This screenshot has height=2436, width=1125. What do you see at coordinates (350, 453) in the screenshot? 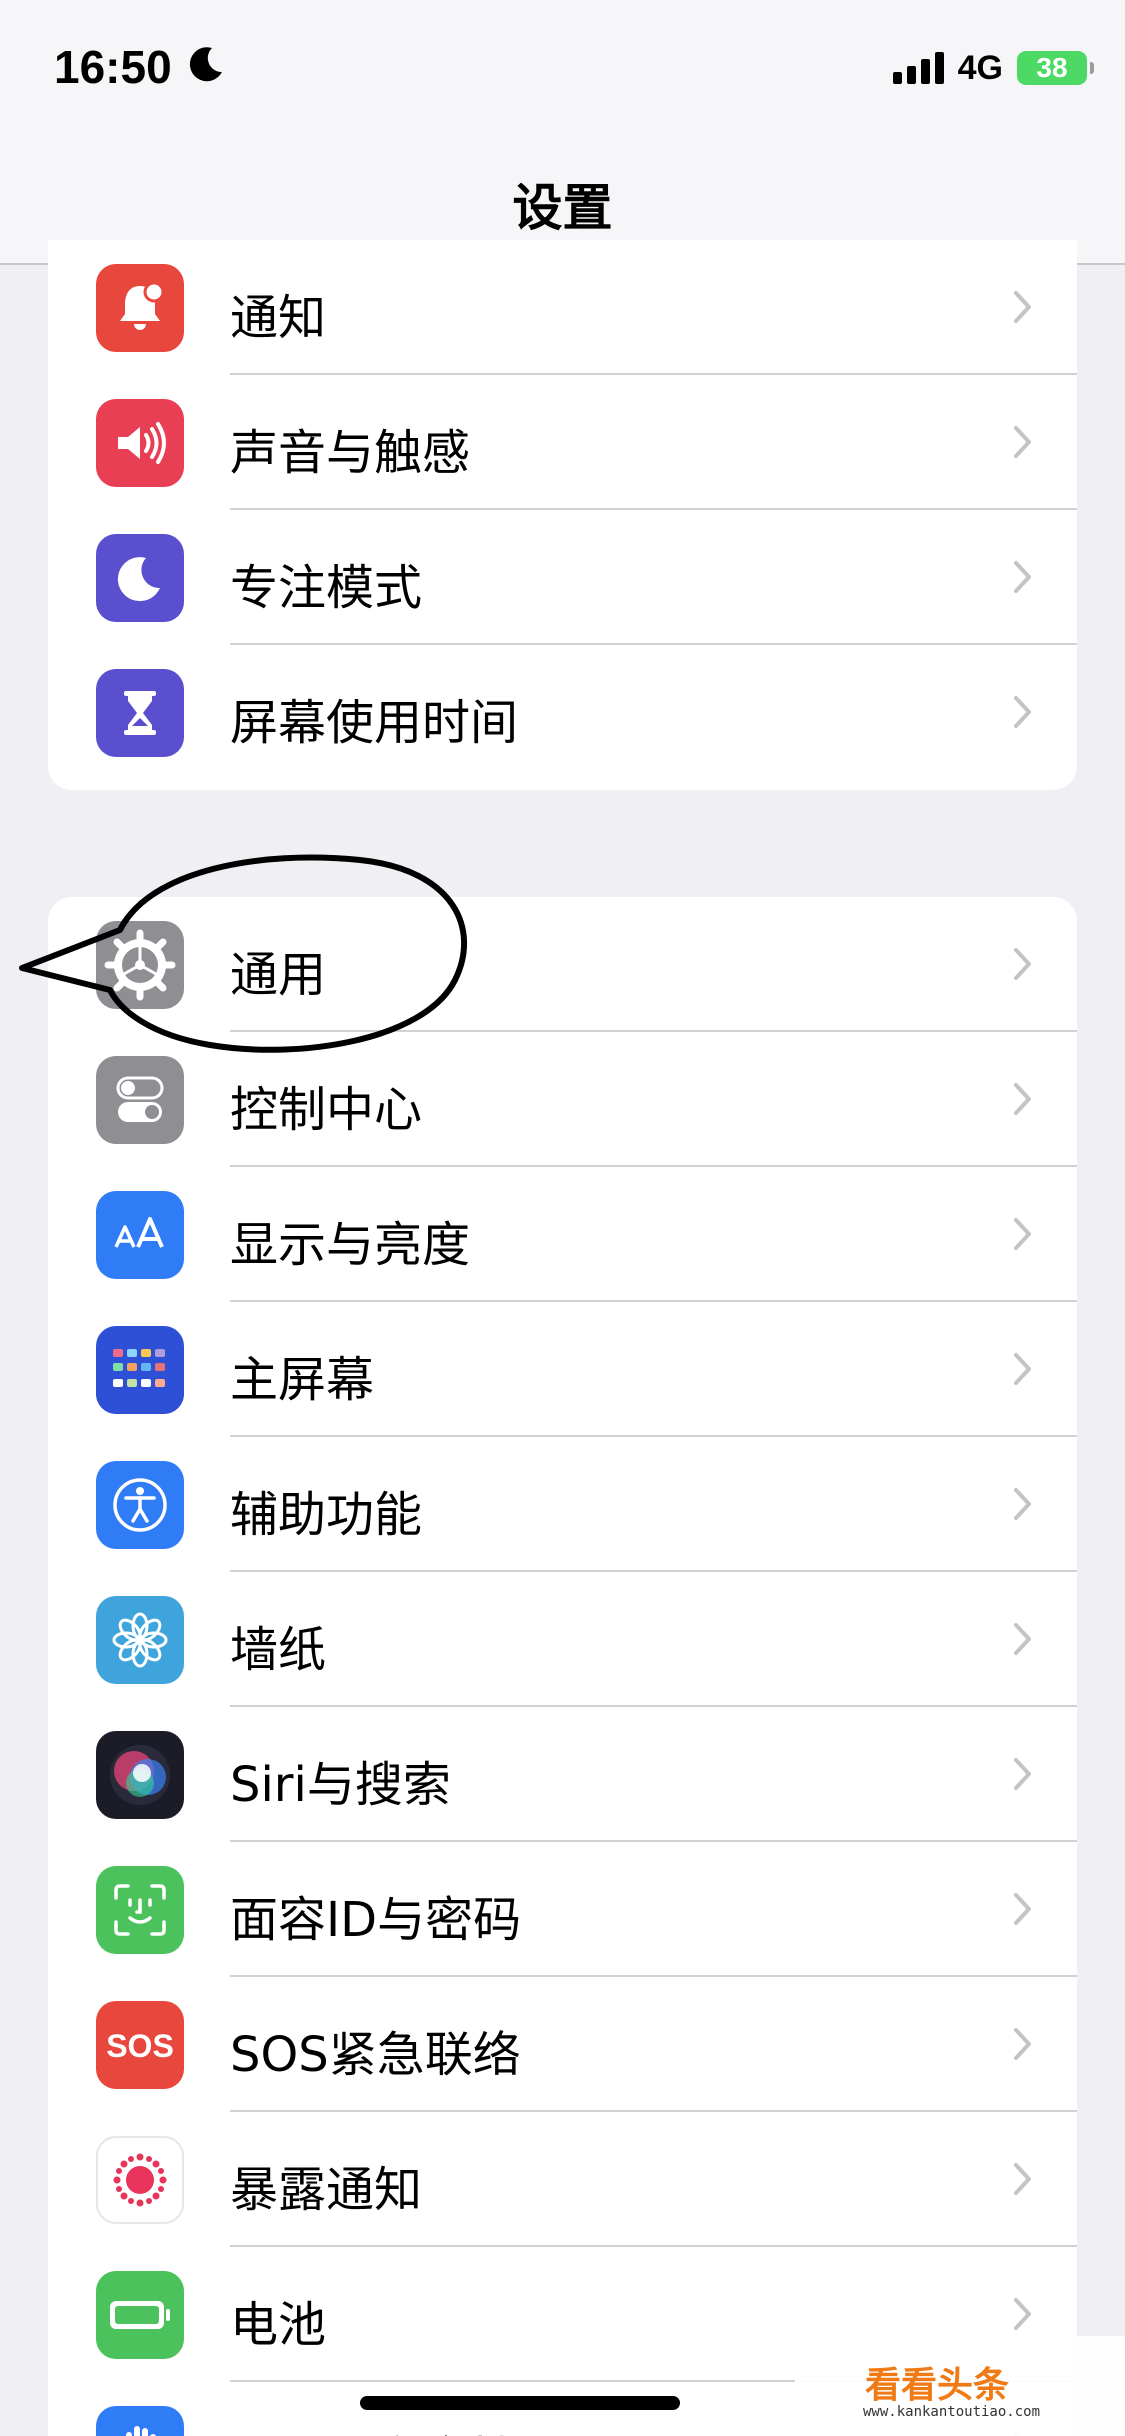
I see `row-label: 声音与触感` at bounding box center [350, 453].